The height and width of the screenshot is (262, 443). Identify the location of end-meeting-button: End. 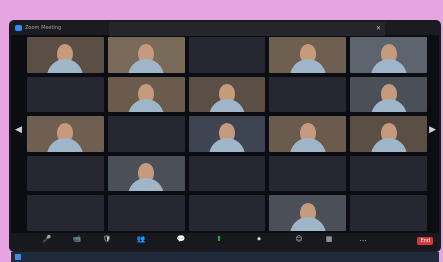
(425, 241).